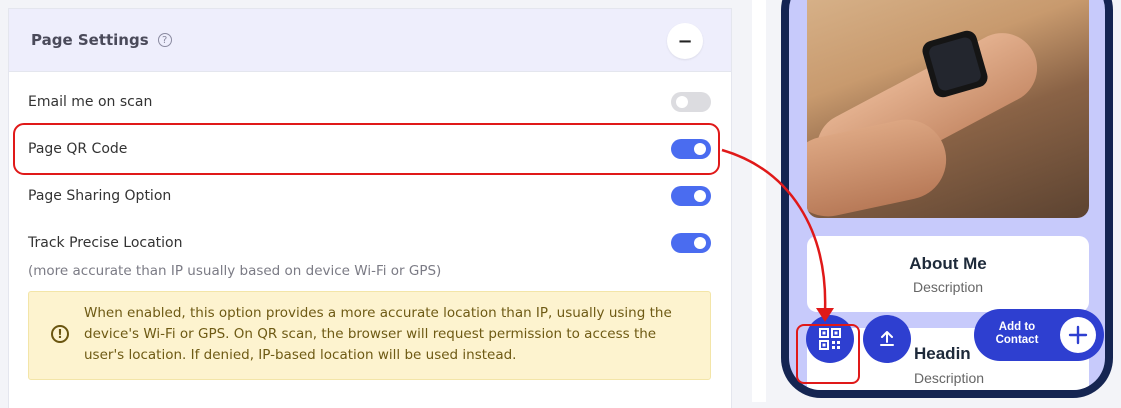 This screenshot has height=408, width=1121. I want to click on collapse-button: −, so click(685, 41).